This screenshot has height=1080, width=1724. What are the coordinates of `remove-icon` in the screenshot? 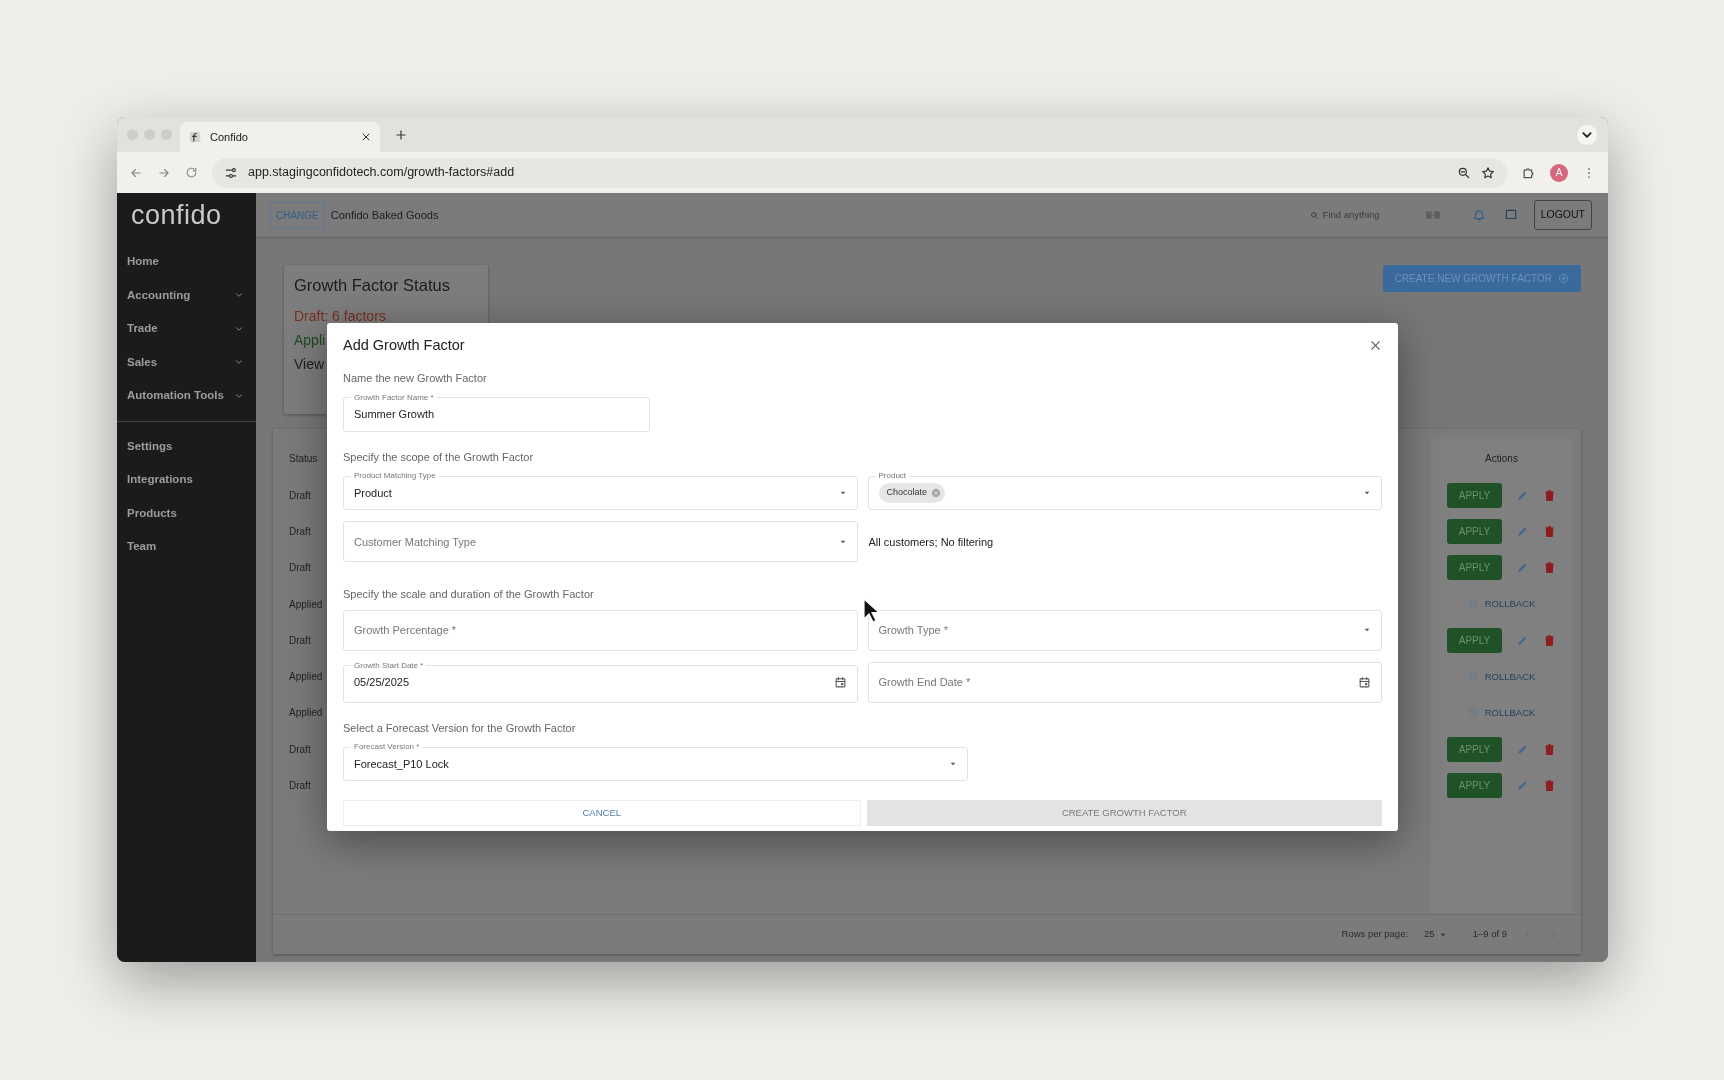 It's located at (936, 492).